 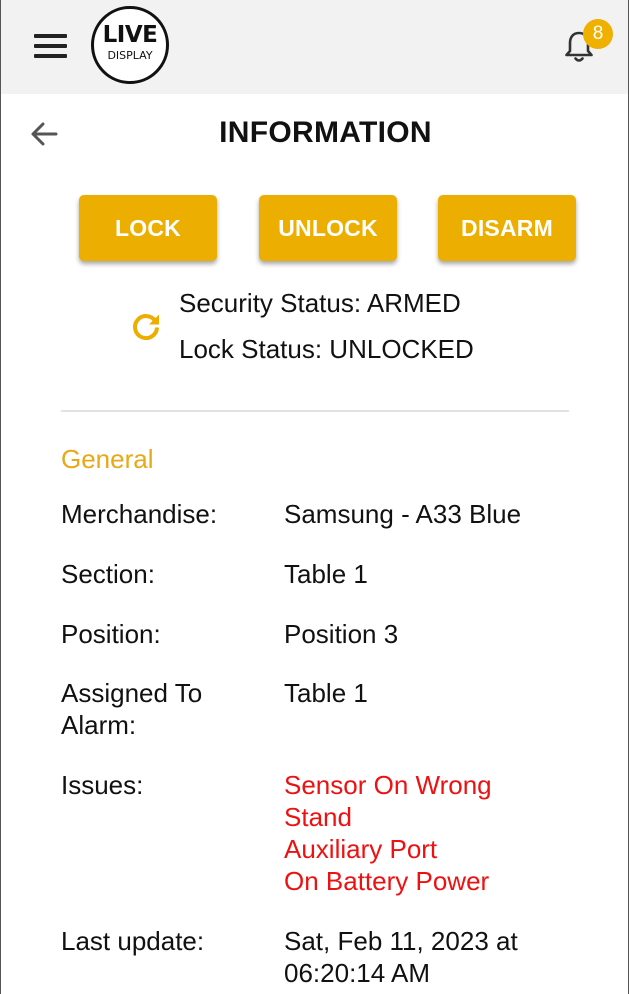 What do you see at coordinates (130, 35) in the screenshot?
I see `logo-text-live: LIVE` at bounding box center [130, 35].